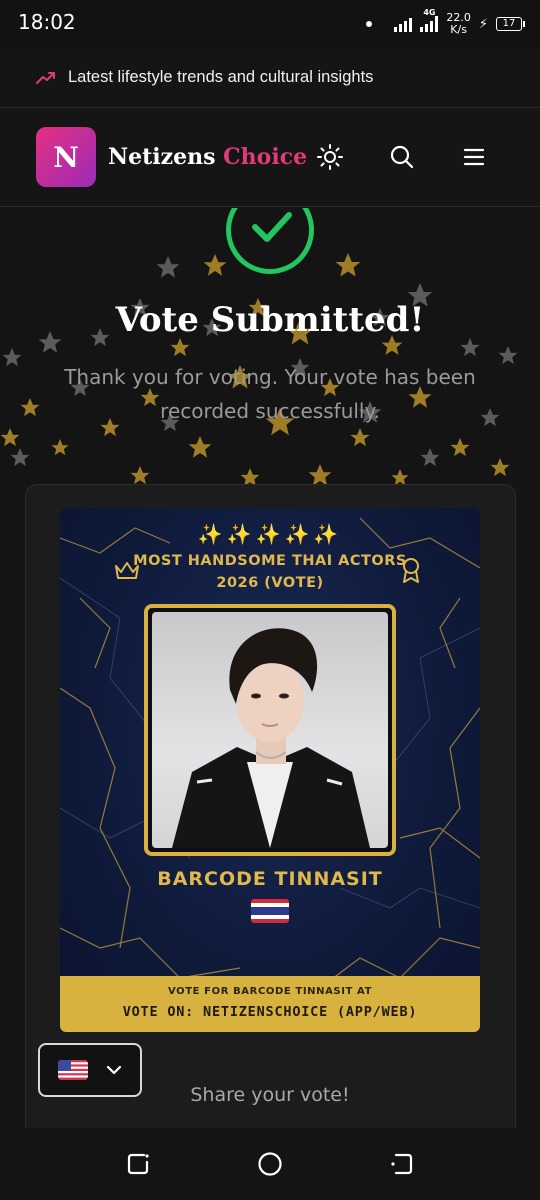 This screenshot has width=540, height=1200. Describe the element at coordinates (402, 1164) in the screenshot. I see `back-icon` at that location.